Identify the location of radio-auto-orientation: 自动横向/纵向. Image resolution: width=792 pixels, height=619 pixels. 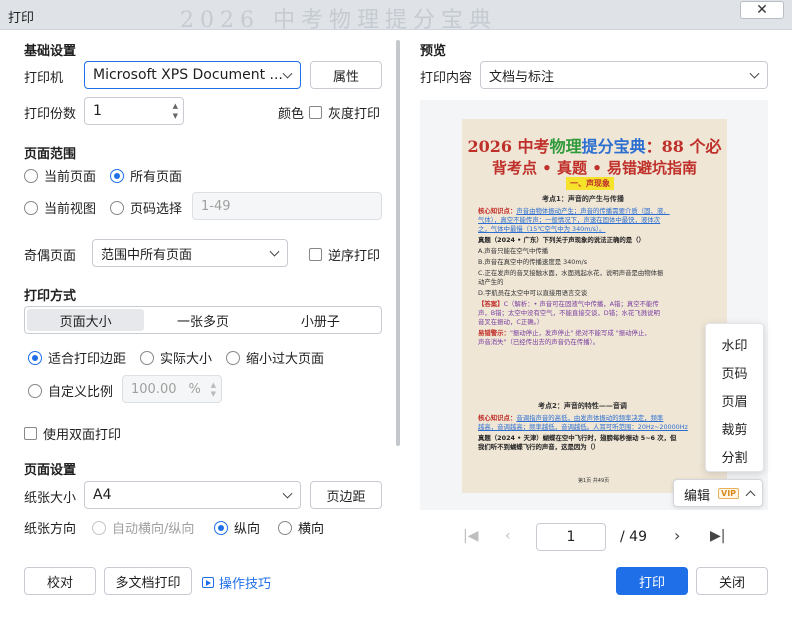
(143, 527).